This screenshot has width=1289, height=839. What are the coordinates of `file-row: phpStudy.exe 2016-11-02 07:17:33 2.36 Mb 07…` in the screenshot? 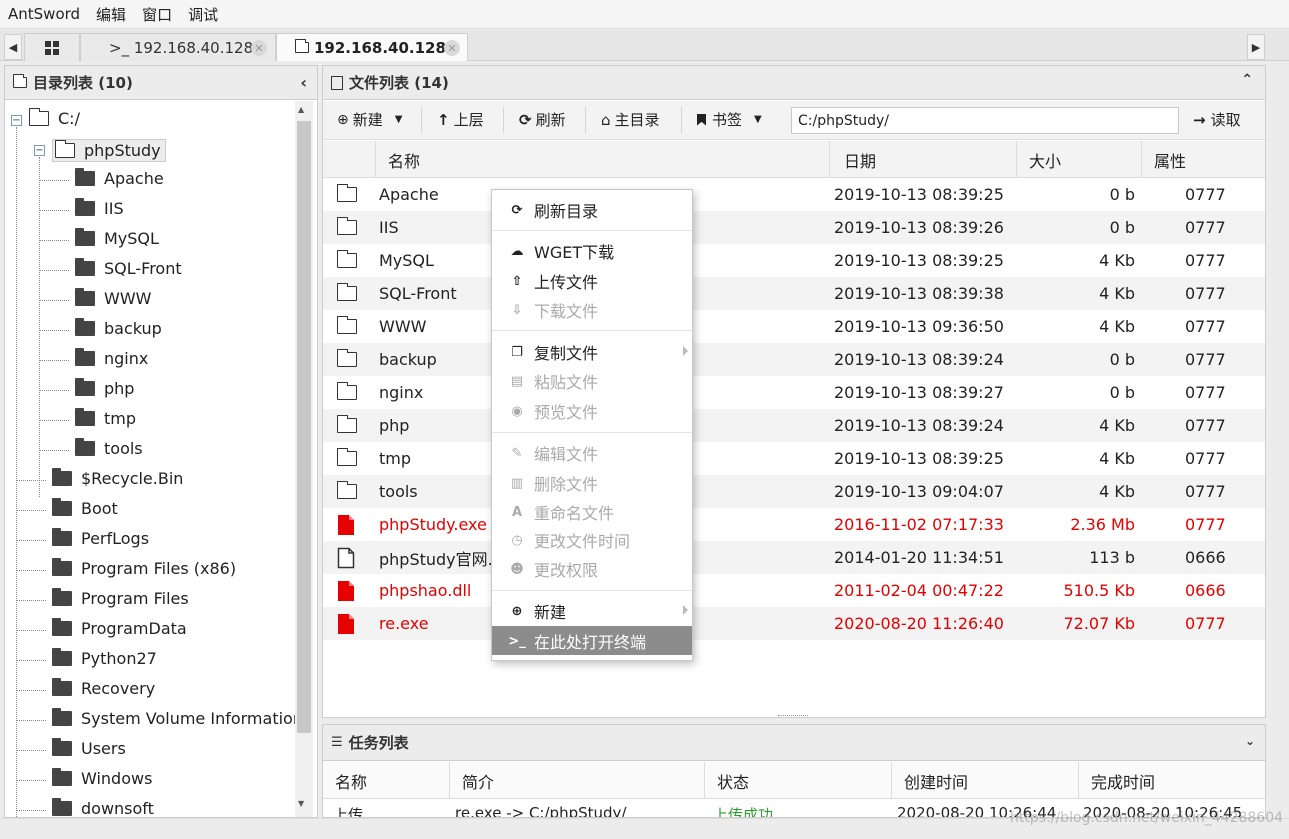 It's located at (794, 524).